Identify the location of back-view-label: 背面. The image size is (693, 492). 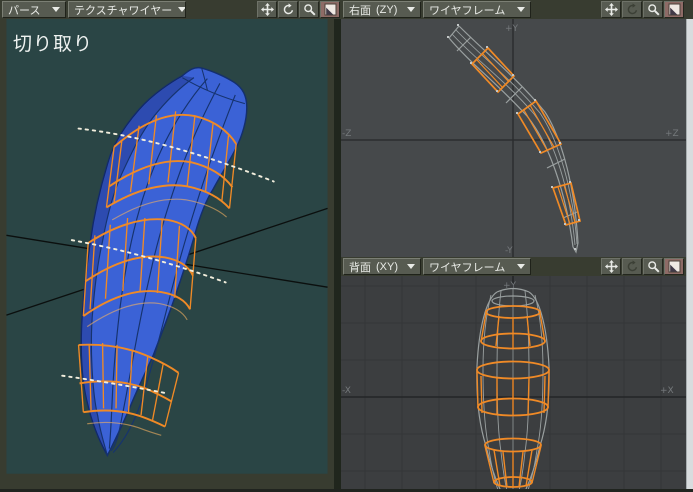
(360, 267).